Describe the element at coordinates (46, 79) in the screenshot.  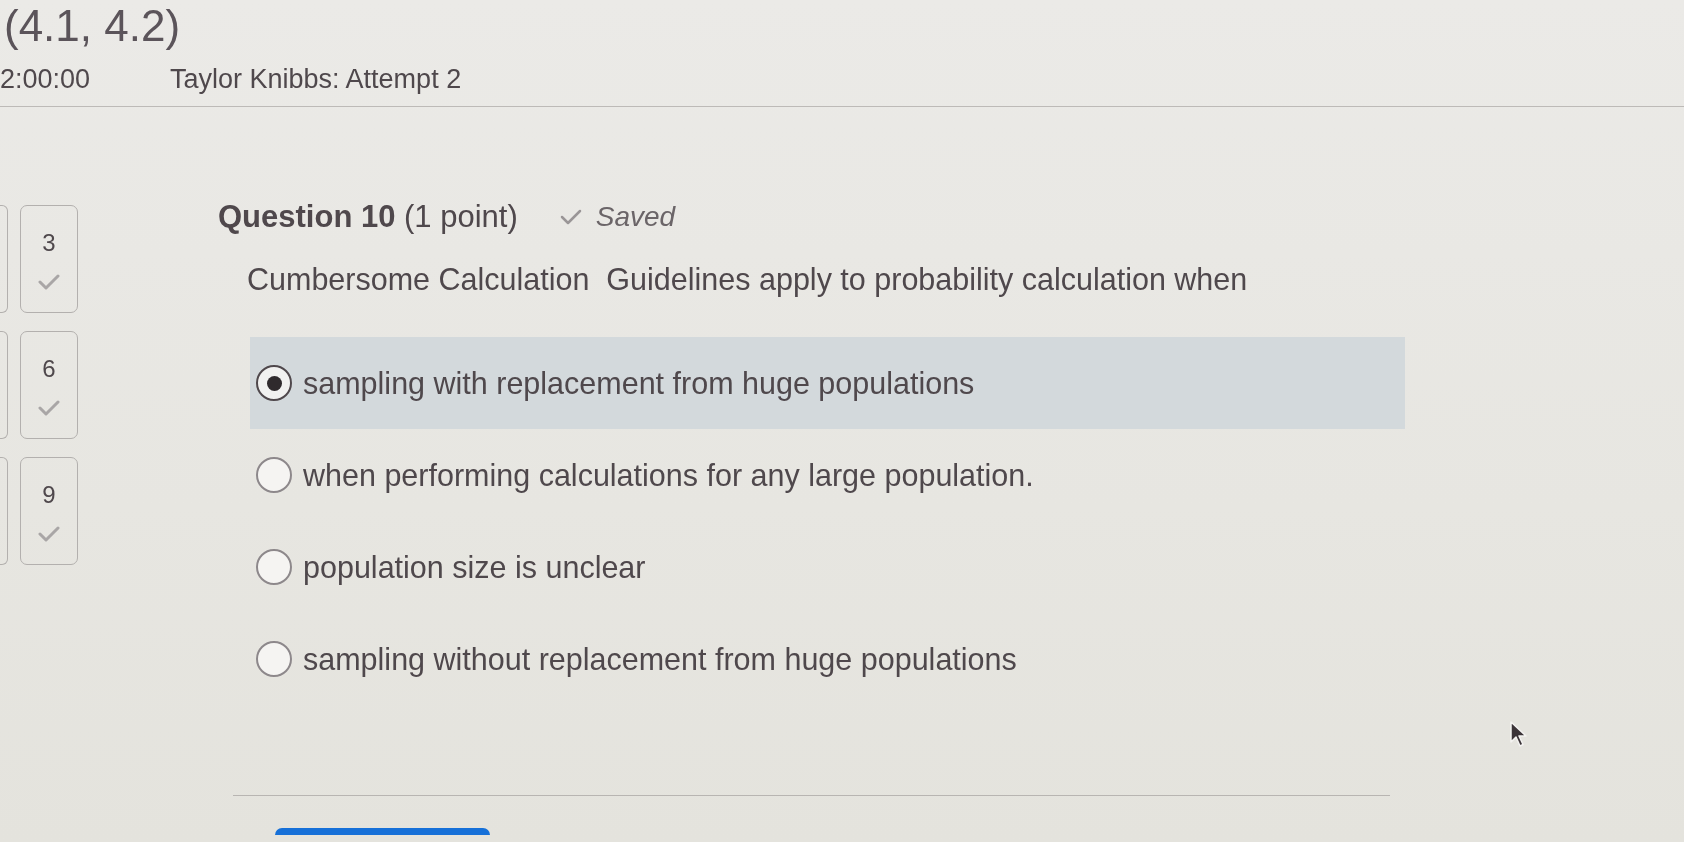
I see `timer-text: 2:00:00` at that location.